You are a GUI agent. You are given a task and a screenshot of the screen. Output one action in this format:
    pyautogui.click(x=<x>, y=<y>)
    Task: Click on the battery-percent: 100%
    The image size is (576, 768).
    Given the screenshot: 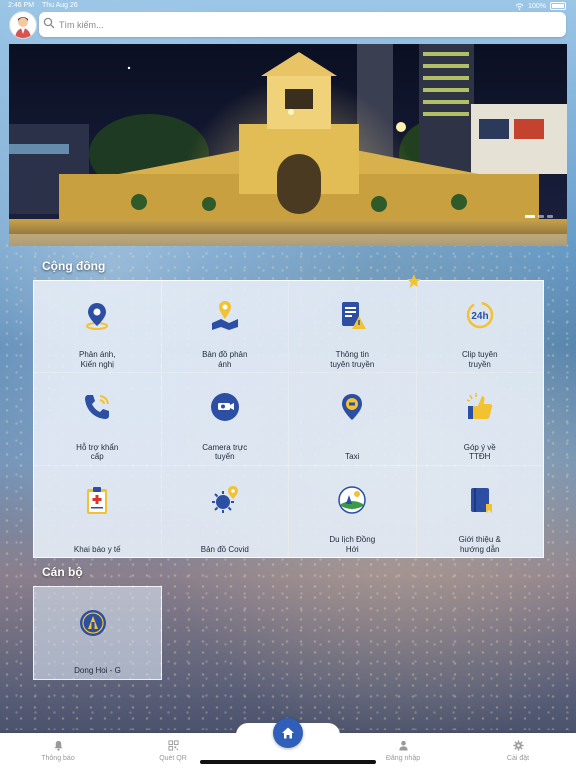 What is the action you would take?
    pyautogui.click(x=537, y=6)
    